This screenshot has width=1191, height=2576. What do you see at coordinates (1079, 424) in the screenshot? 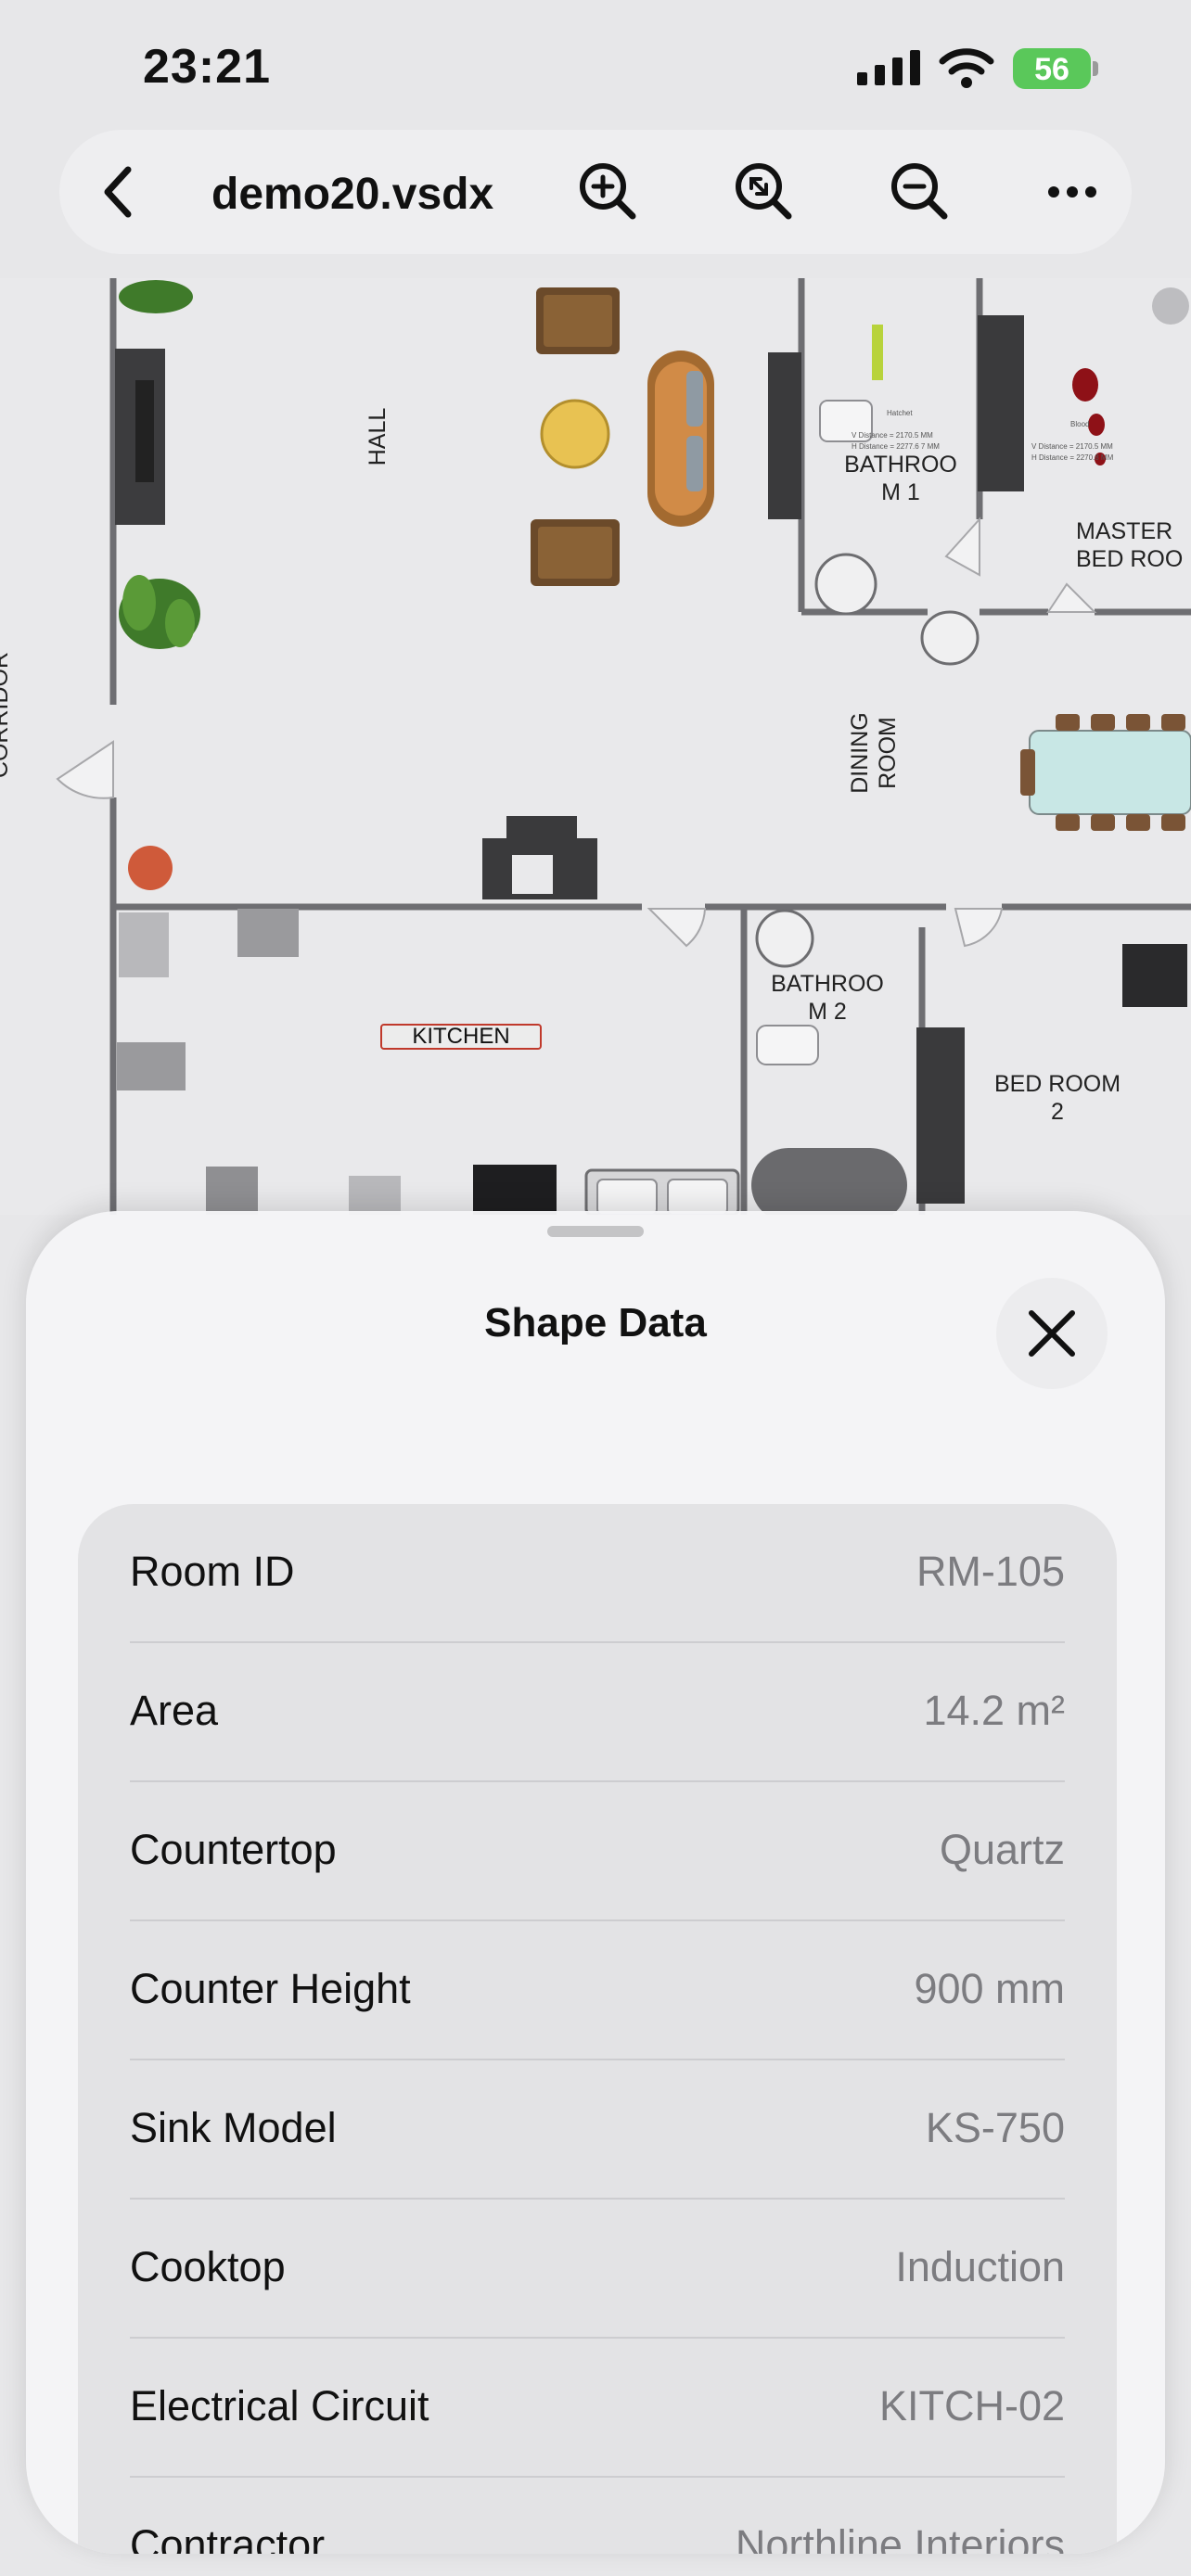
I see `svg-text: Blood` at bounding box center [1079, 424].